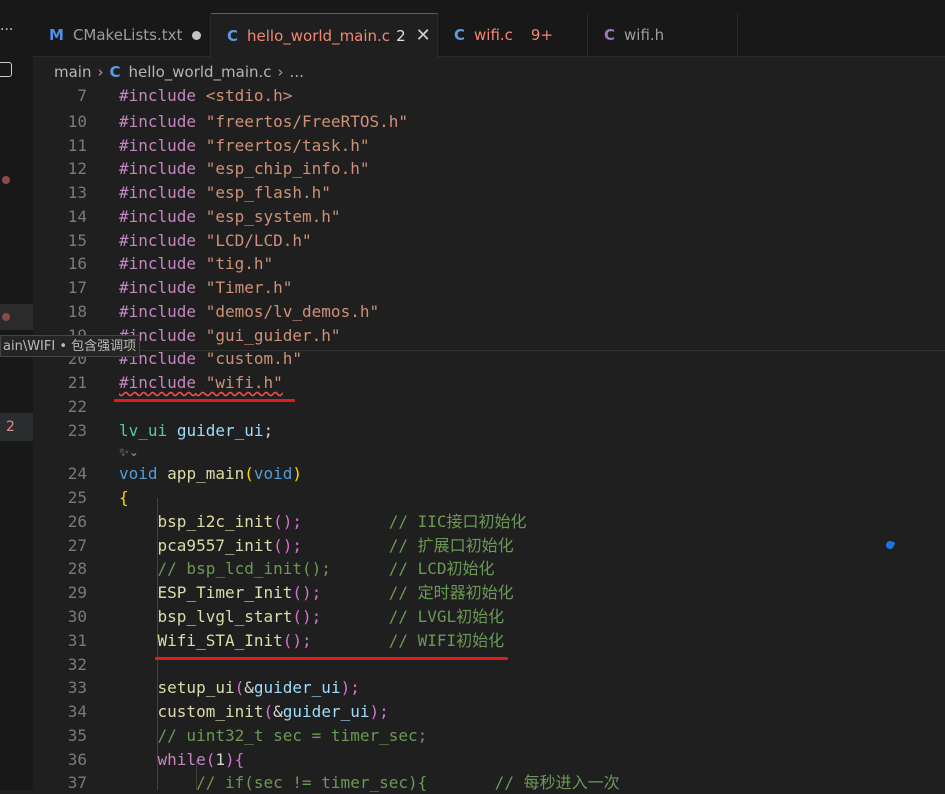 The height and width of the screenshot is (794, 945). I want to click on unsaved-dot-icon, so click(197, 35).